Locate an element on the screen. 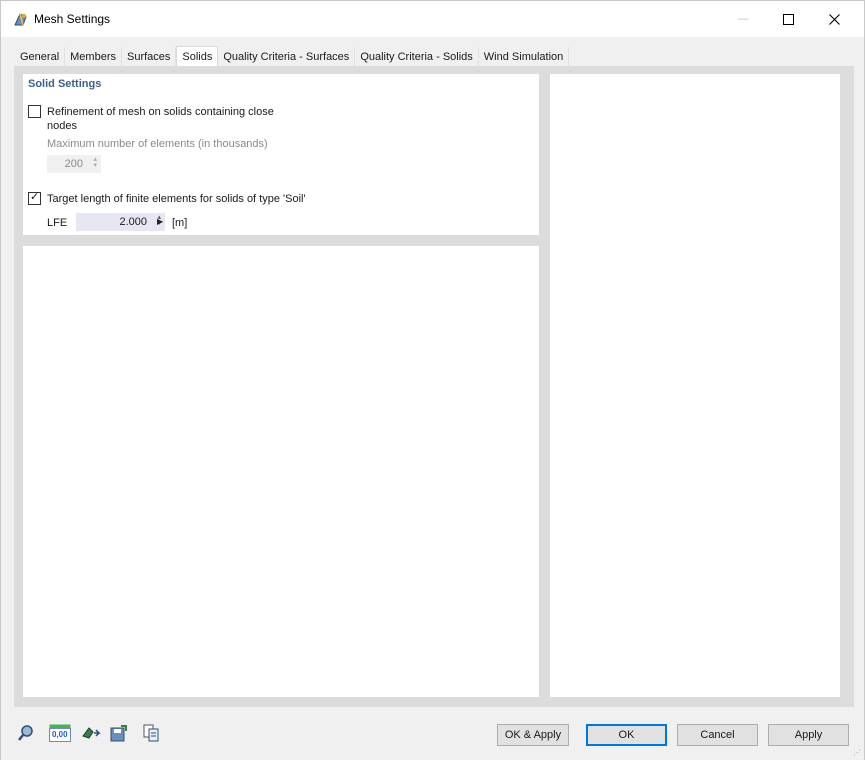  resize-grip-icon: ⋰ is located at coordinates (857, 752).